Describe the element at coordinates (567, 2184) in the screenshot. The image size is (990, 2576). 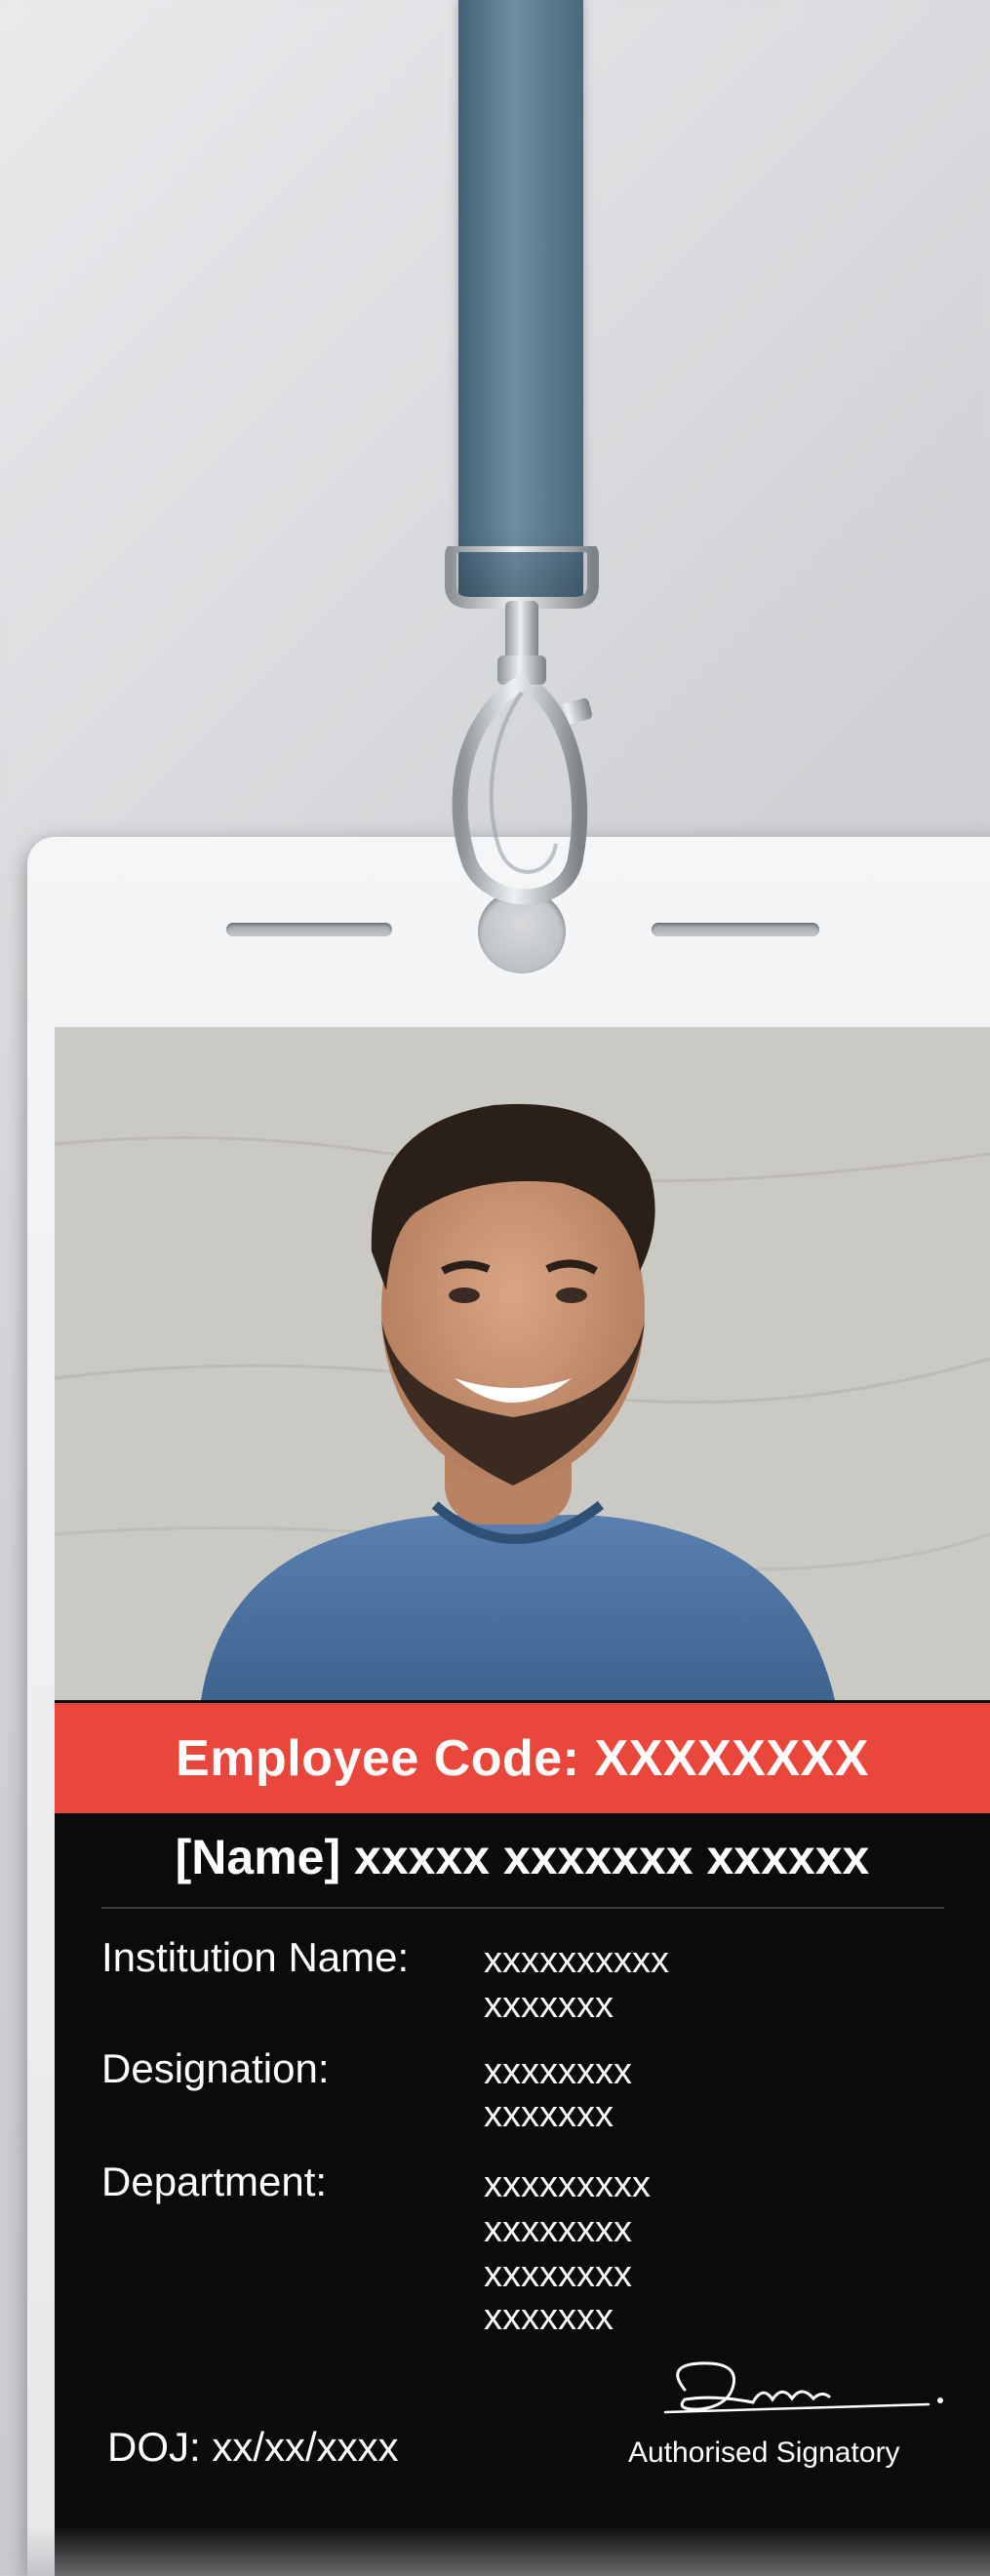
I see `department-value-line-1: xxxxxxxxx` at that location.